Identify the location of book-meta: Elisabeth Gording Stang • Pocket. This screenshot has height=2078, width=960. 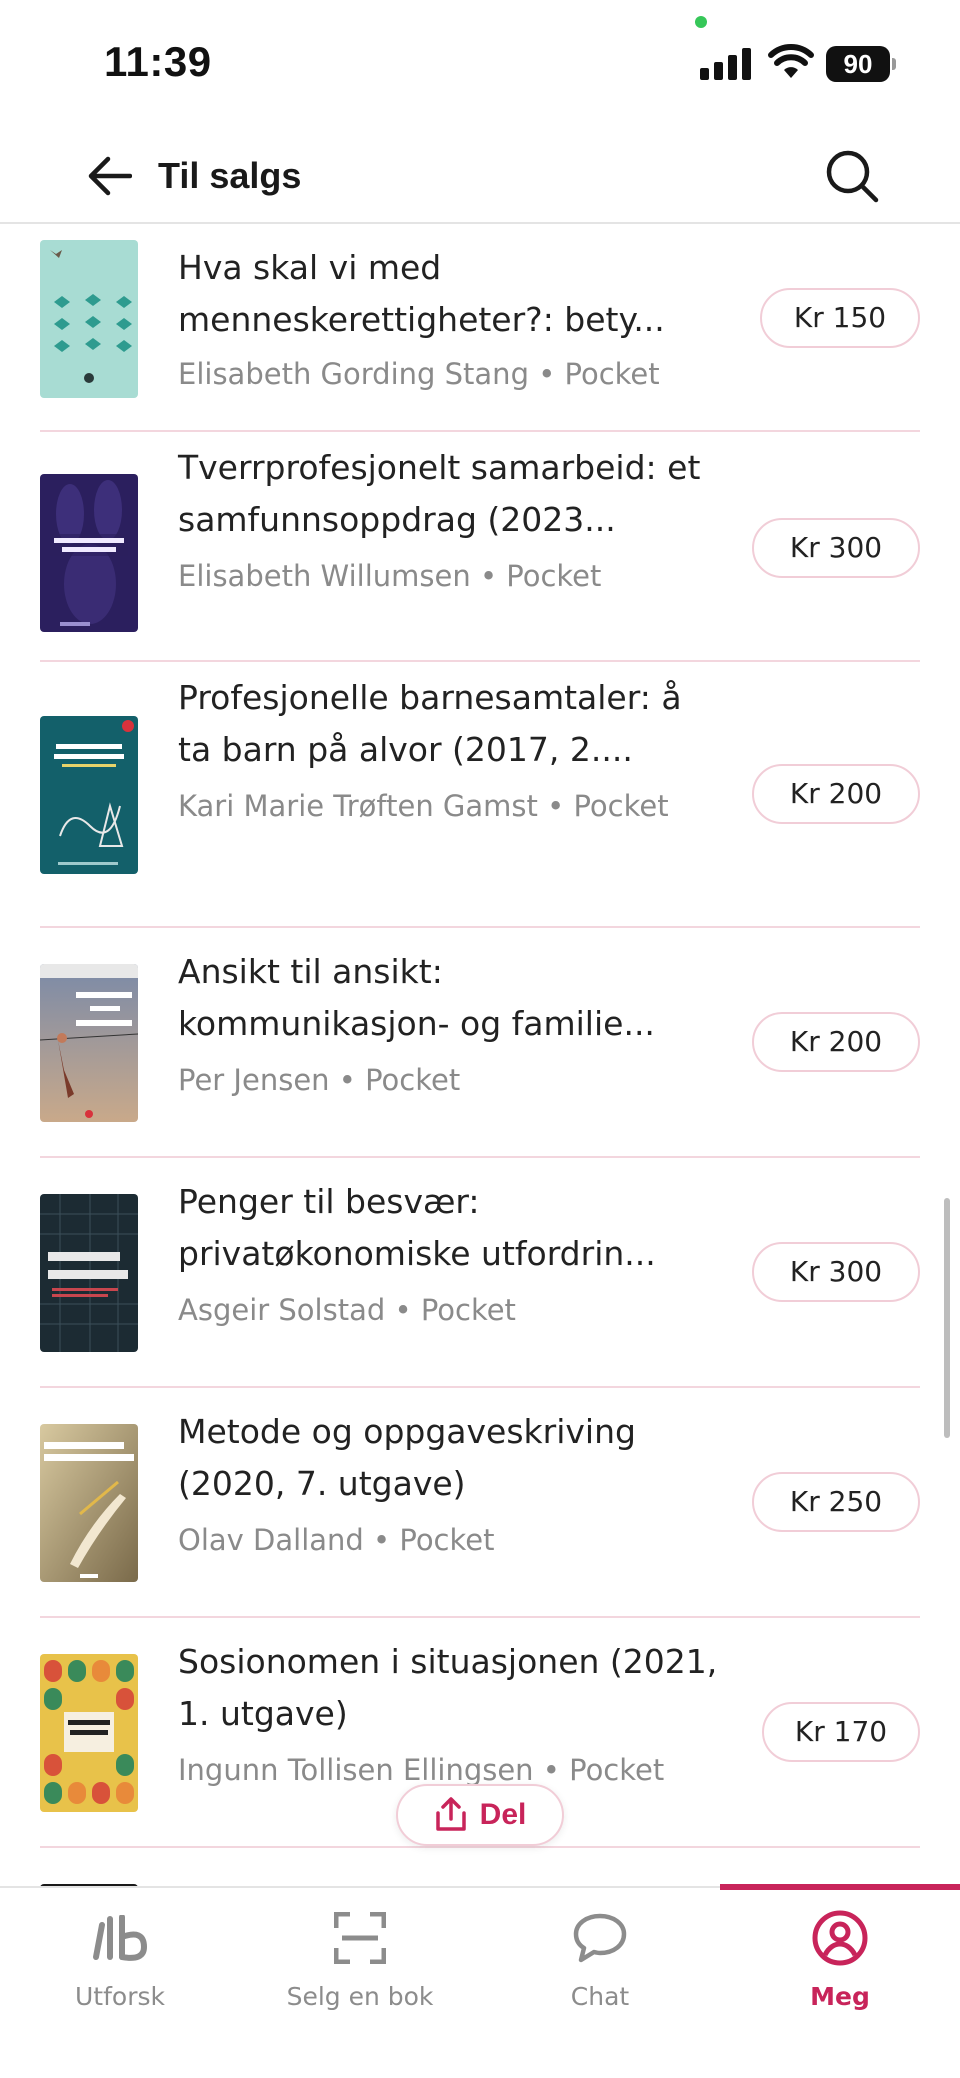
(448, 374).